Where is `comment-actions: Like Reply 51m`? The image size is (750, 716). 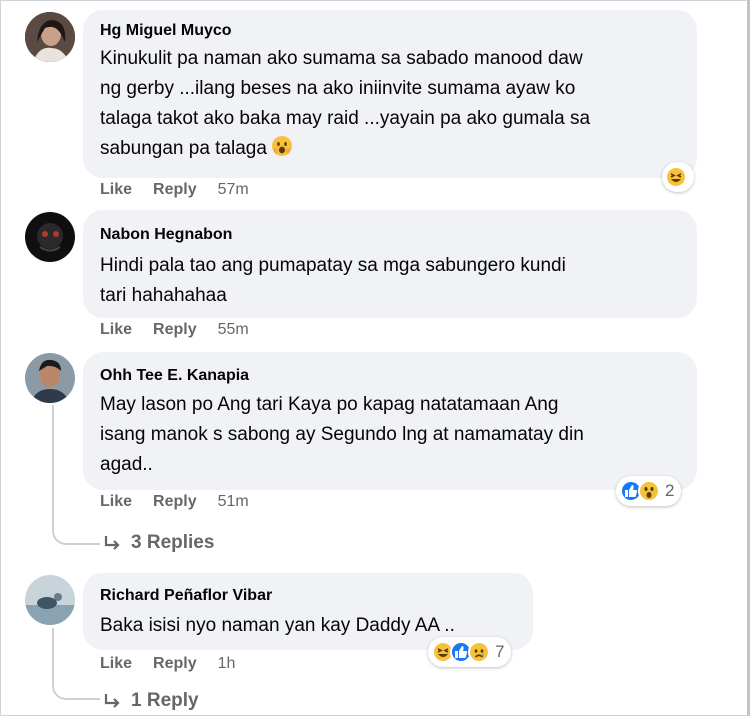 comment-actions: Like Reply 51m is located at coordinates (185, 502).